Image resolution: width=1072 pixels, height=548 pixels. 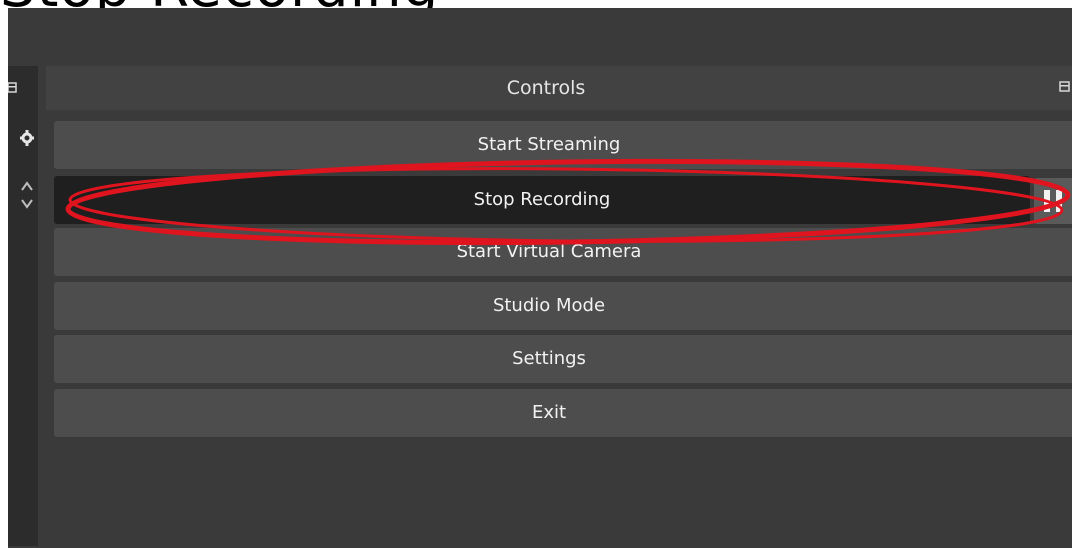 What do you see at coordinates (1047, 201) in the screenshot?
I see `pause-icon` at bounding box center [1047, 201].